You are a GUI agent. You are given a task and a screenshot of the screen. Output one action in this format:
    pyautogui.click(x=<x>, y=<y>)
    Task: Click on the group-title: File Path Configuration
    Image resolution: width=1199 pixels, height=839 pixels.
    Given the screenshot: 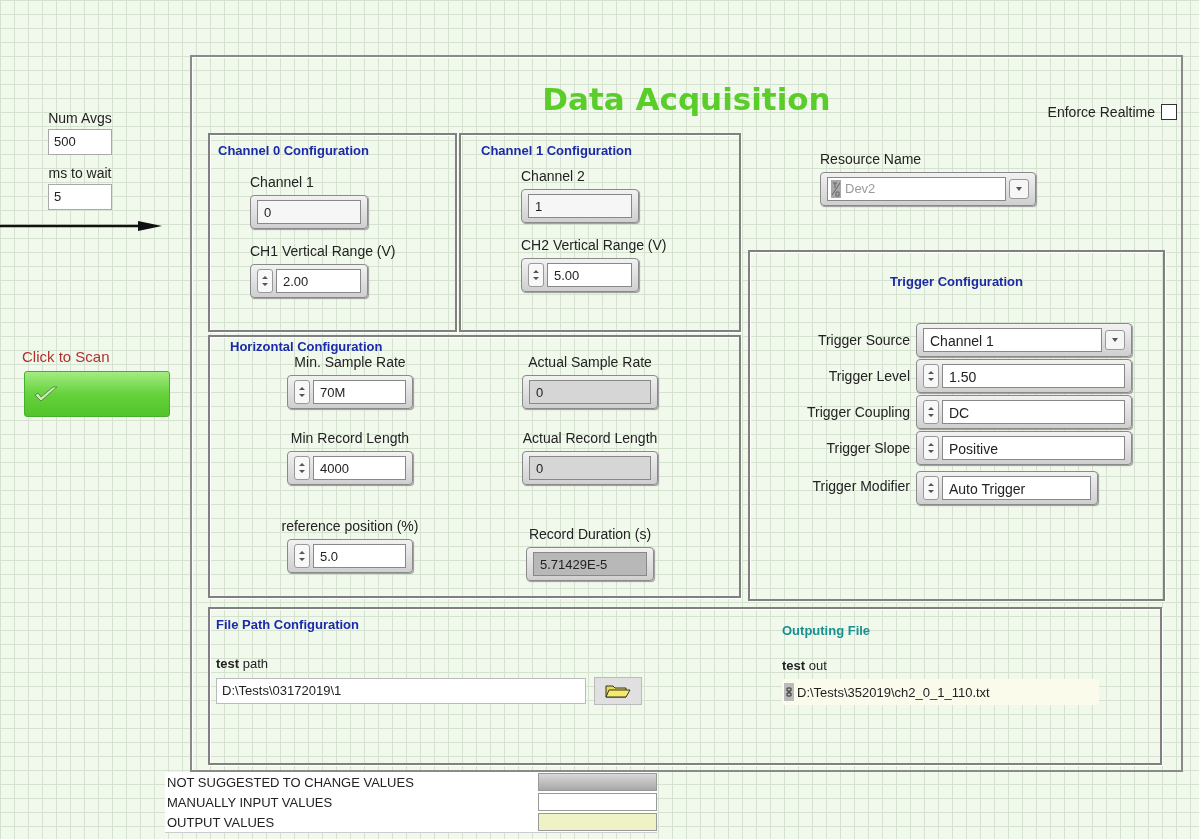 What is the action you would take?
    pyautogui.click(x=287, y=624)
    